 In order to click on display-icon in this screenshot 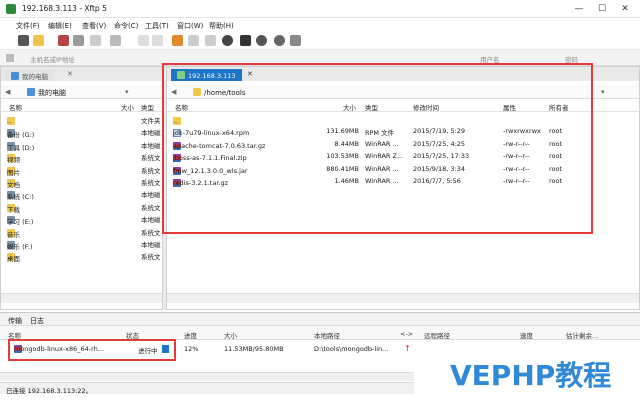, I will do `click(115, 40)`.